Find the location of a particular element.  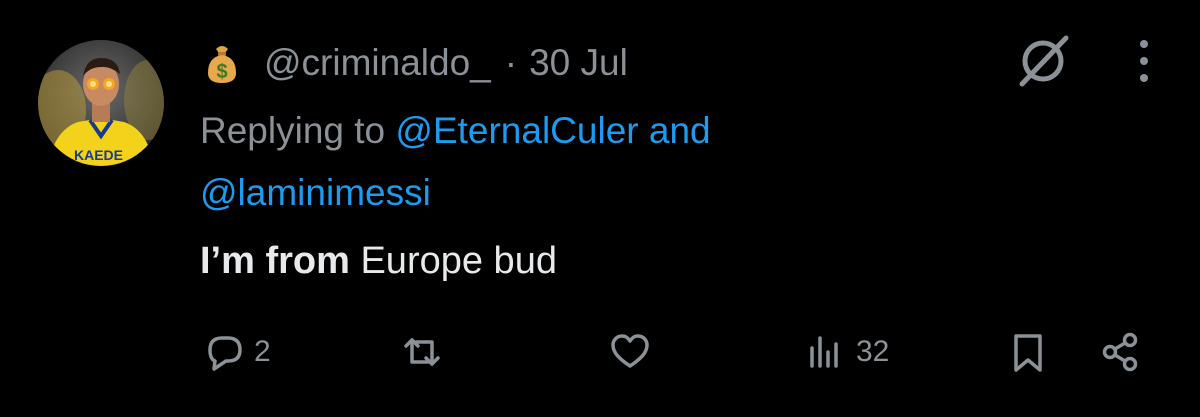

avatar: KAEDE is located at coordinates (101, 103).